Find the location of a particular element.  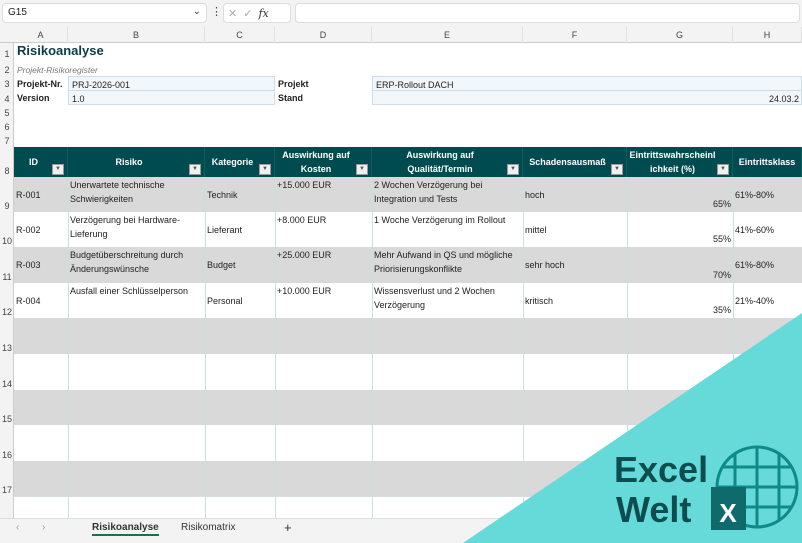

row-header-3: 3 is located at coordinates (7, 83).